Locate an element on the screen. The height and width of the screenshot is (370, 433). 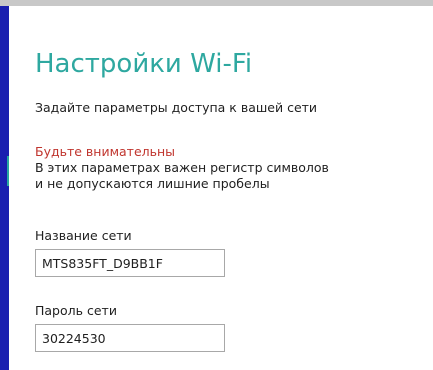
ssid-label: Название сети is located at coordinates (83, 235).